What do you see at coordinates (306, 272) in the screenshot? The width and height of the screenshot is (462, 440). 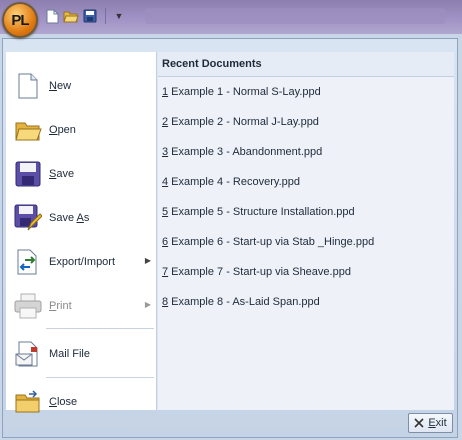 I see `recent-document-item: 7 Example 7 - Start-up via Sheave.ppd` at bounding box center [306, 272].